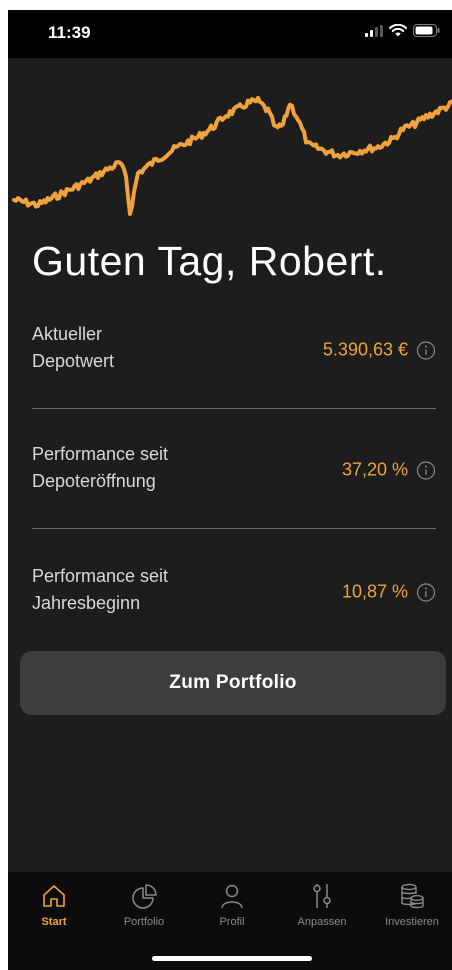 The width and height of the screenshot is (452, 970). Describe the element at coordinates (374, 469) in the screenshot. I see `metric-value: 37,20 %` at that location.